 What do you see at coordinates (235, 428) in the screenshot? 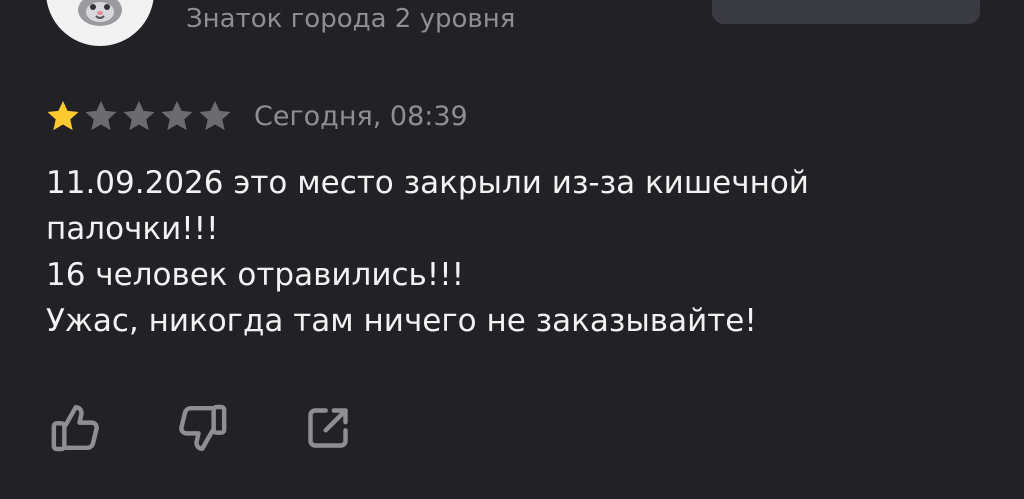
I see `review-actions` at bounding box center [235, 428].